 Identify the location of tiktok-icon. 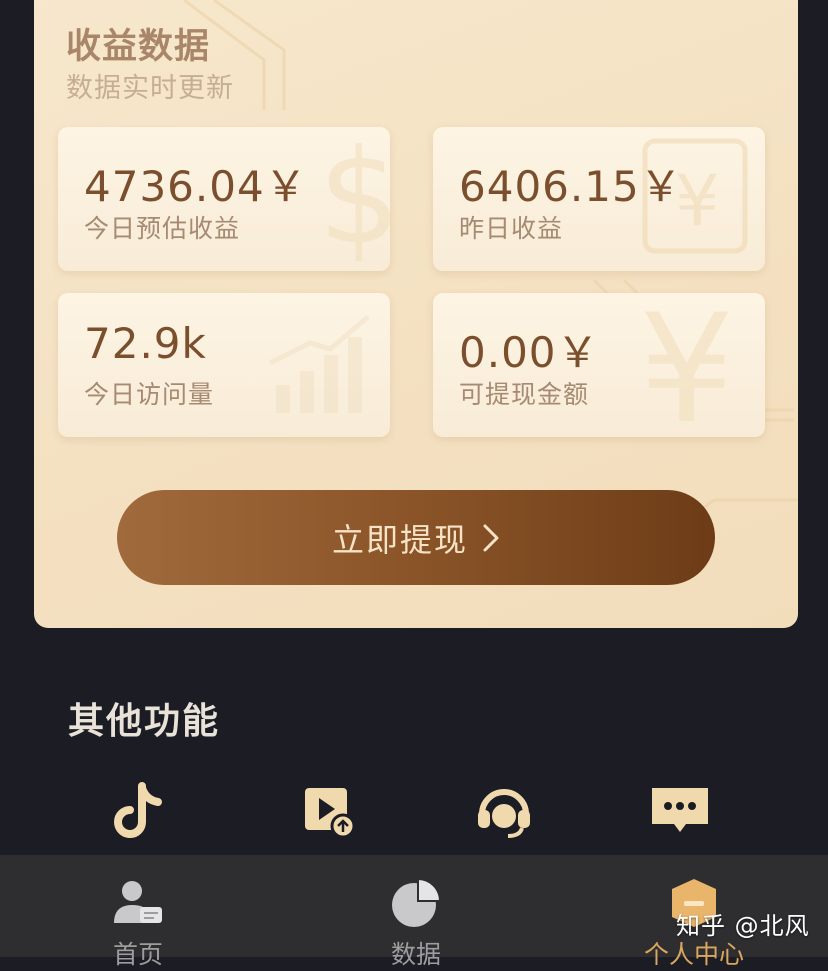
(138, 810).